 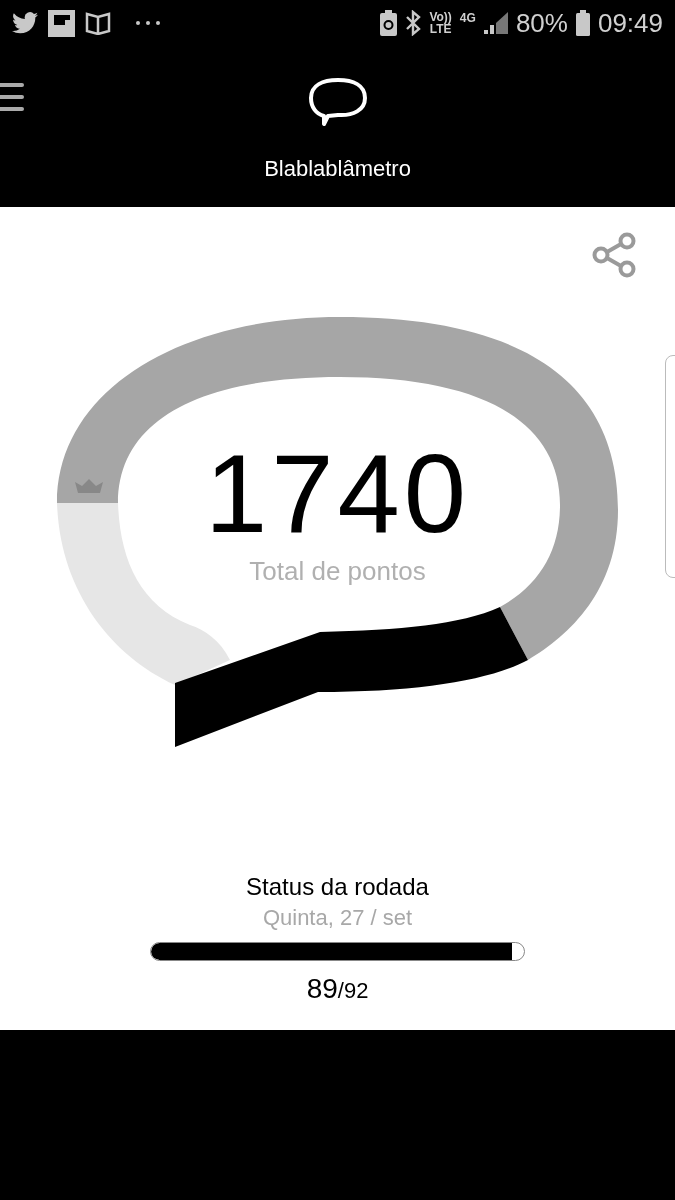 What do you see at coordinates (615, 255) in the screenshot?
I see `share-icon` at bounding box center [615, 255].